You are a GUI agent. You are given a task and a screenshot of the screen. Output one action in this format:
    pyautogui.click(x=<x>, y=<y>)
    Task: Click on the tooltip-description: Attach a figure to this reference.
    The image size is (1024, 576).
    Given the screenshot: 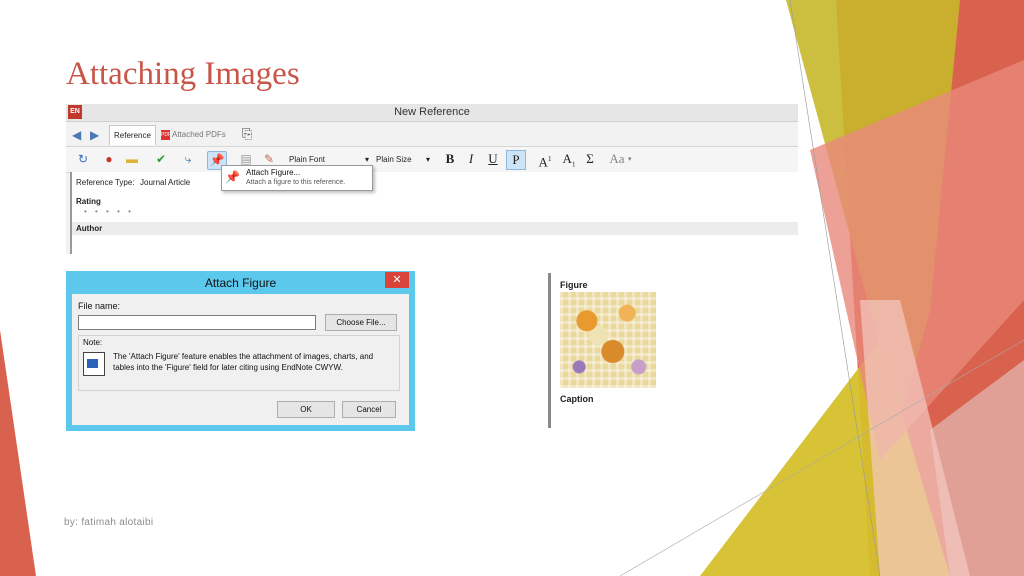 What is the action you would take?
    pyautogui.click(x=296, y=182)
    